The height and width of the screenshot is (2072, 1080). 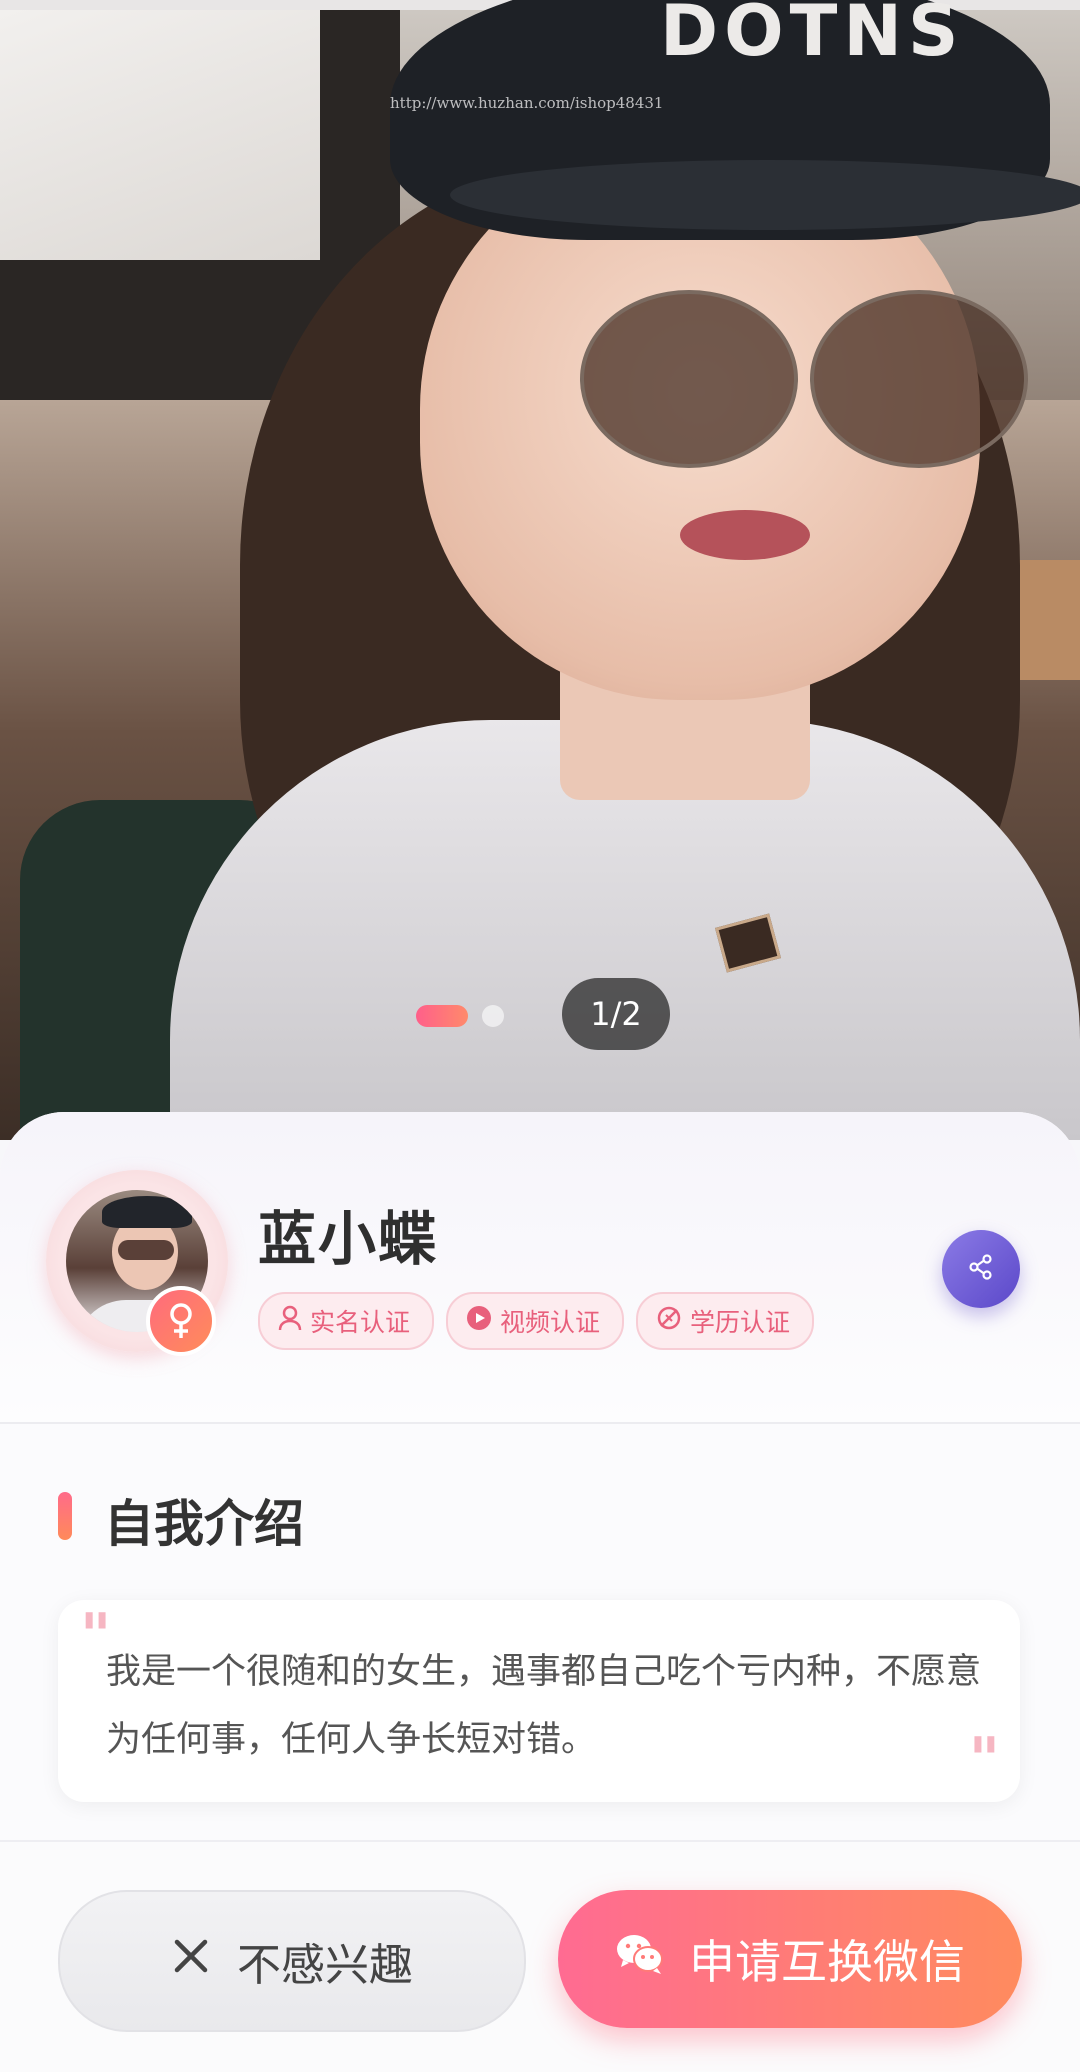 I want to click on badge-real-name: 实名认证, so click(x=346, y=1321).